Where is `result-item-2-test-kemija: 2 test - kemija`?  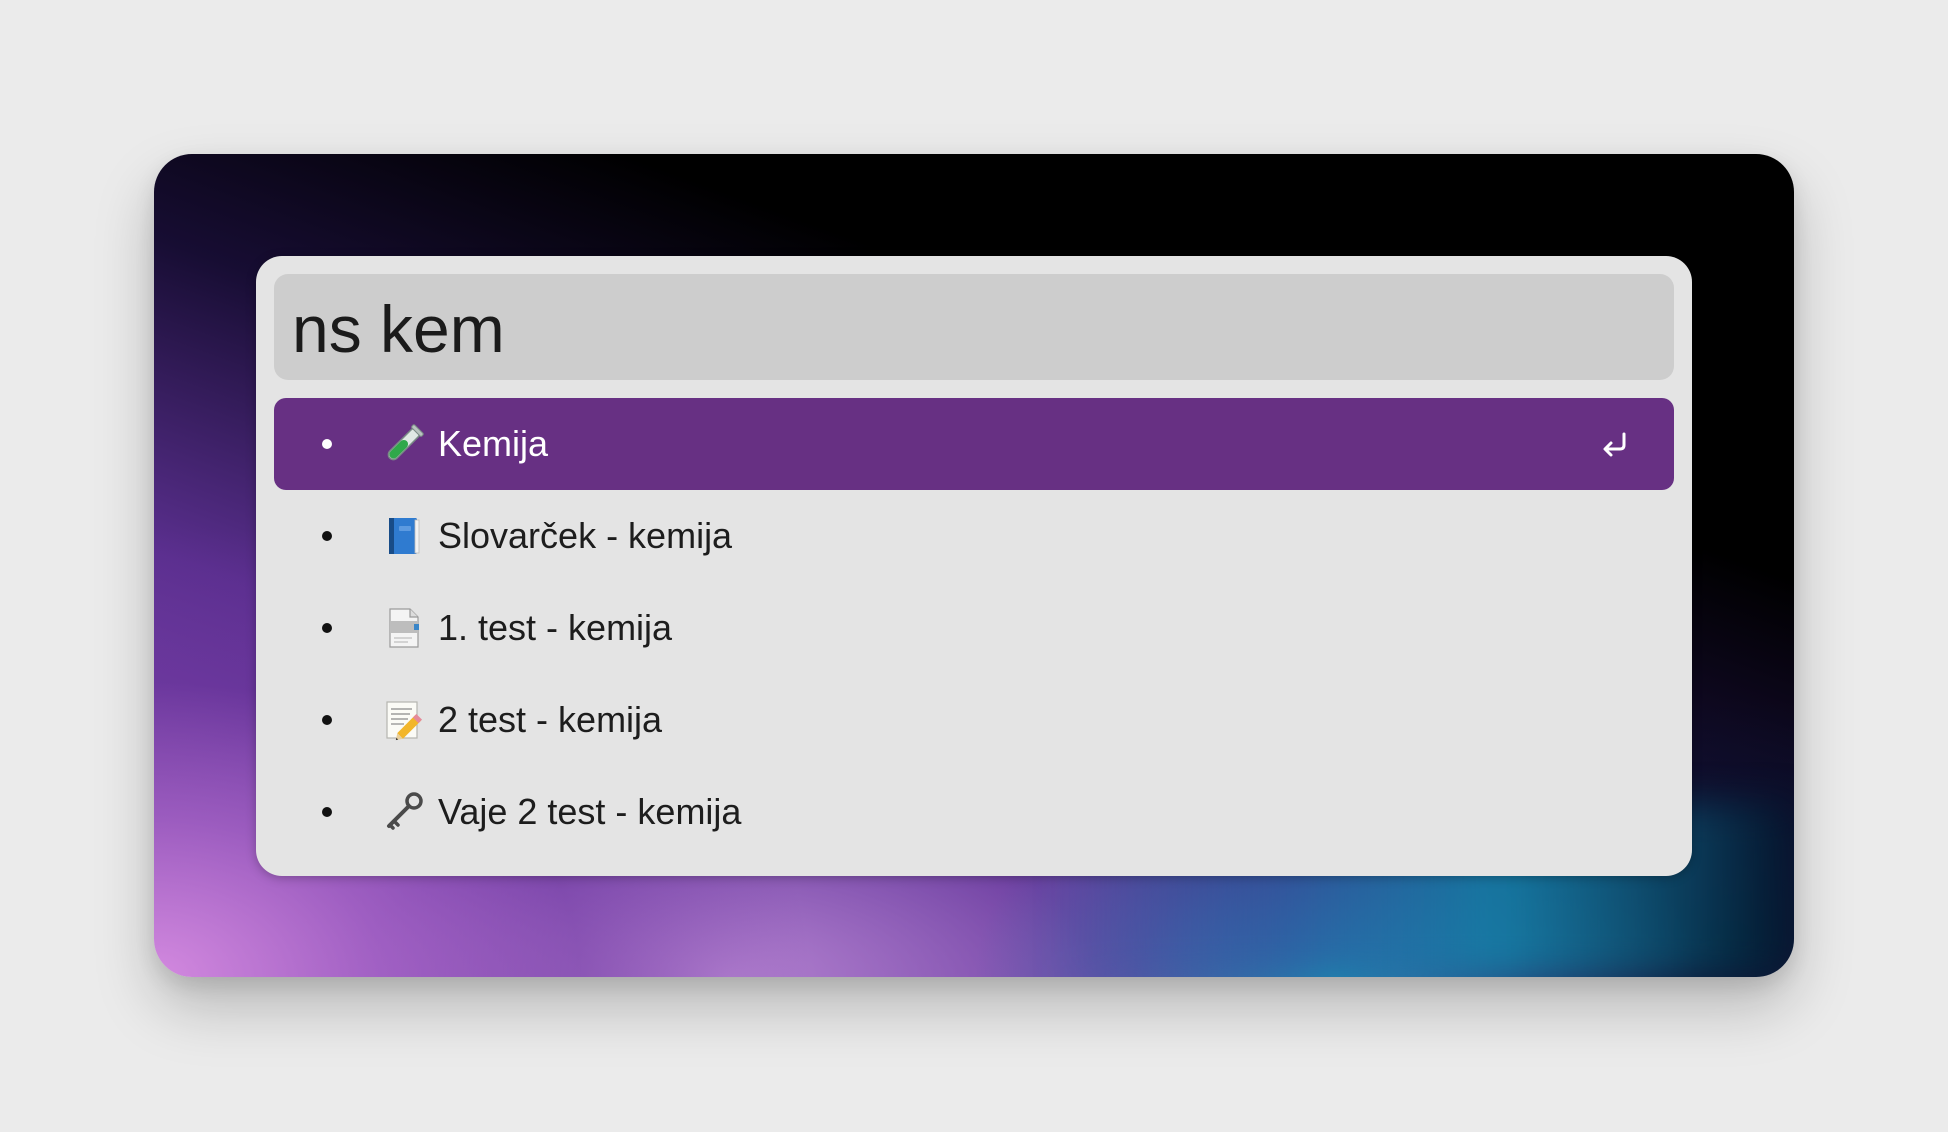 result-item-2-test-kemija: 2 test - kemija is located at coordinates (974, 720).